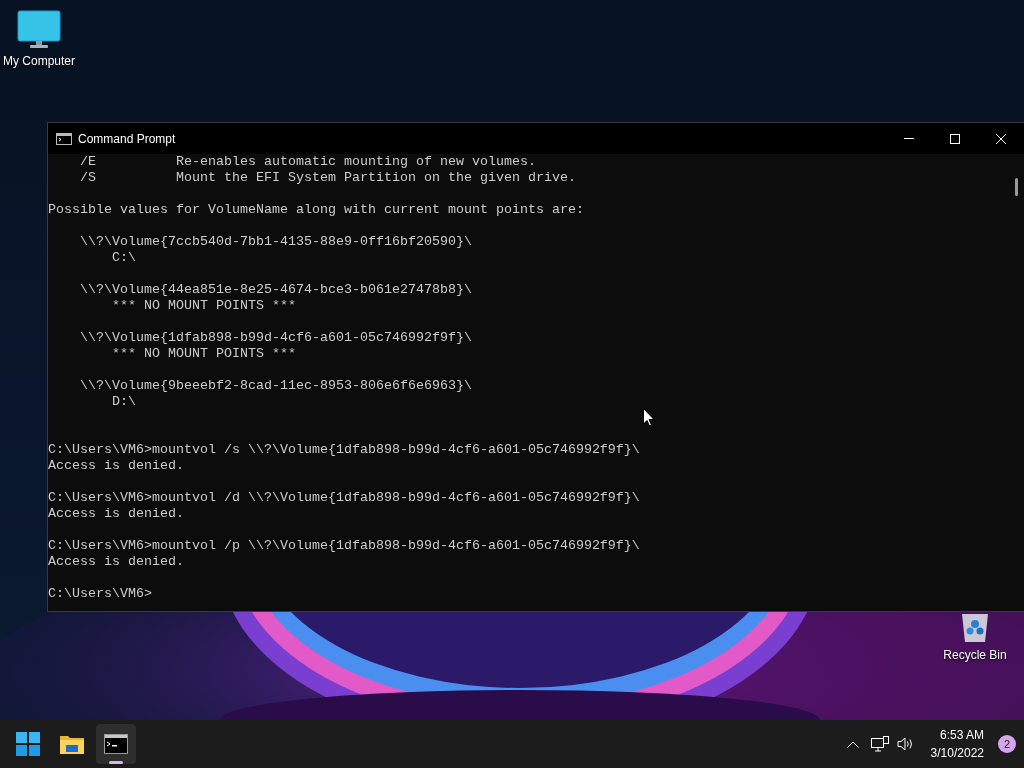 The width and height of the screenshot is (1024, 768). I want to click on console-line: C:\Users\VM6>mountvol /d \\?\Volume{1dfab898-b99d-4cf6-a601-05c746992f9f}\, so click(344, 498).